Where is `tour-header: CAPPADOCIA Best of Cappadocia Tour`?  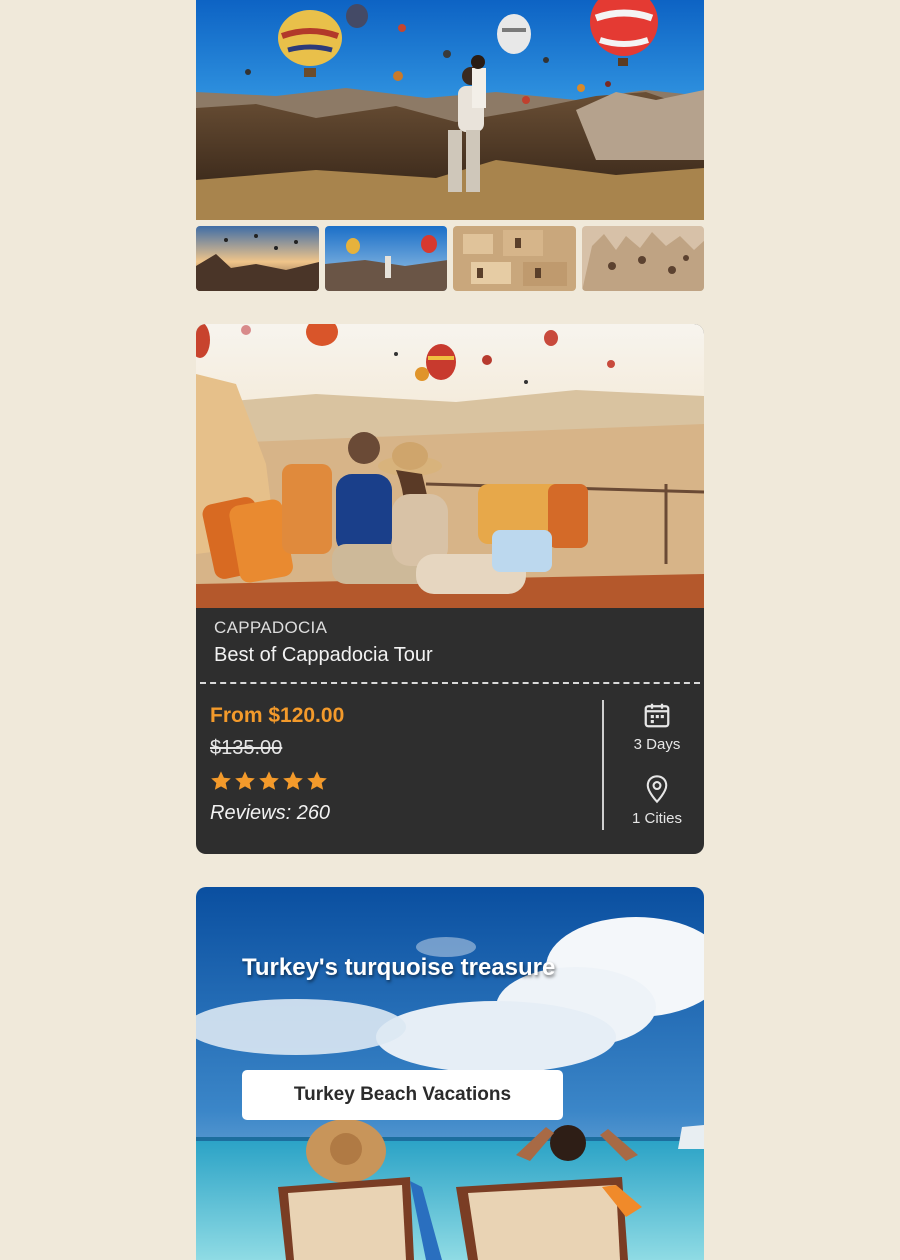
tour-header: CAPPADOCIA Best of Cappadocia Tour is located at coordinates (450, 646).